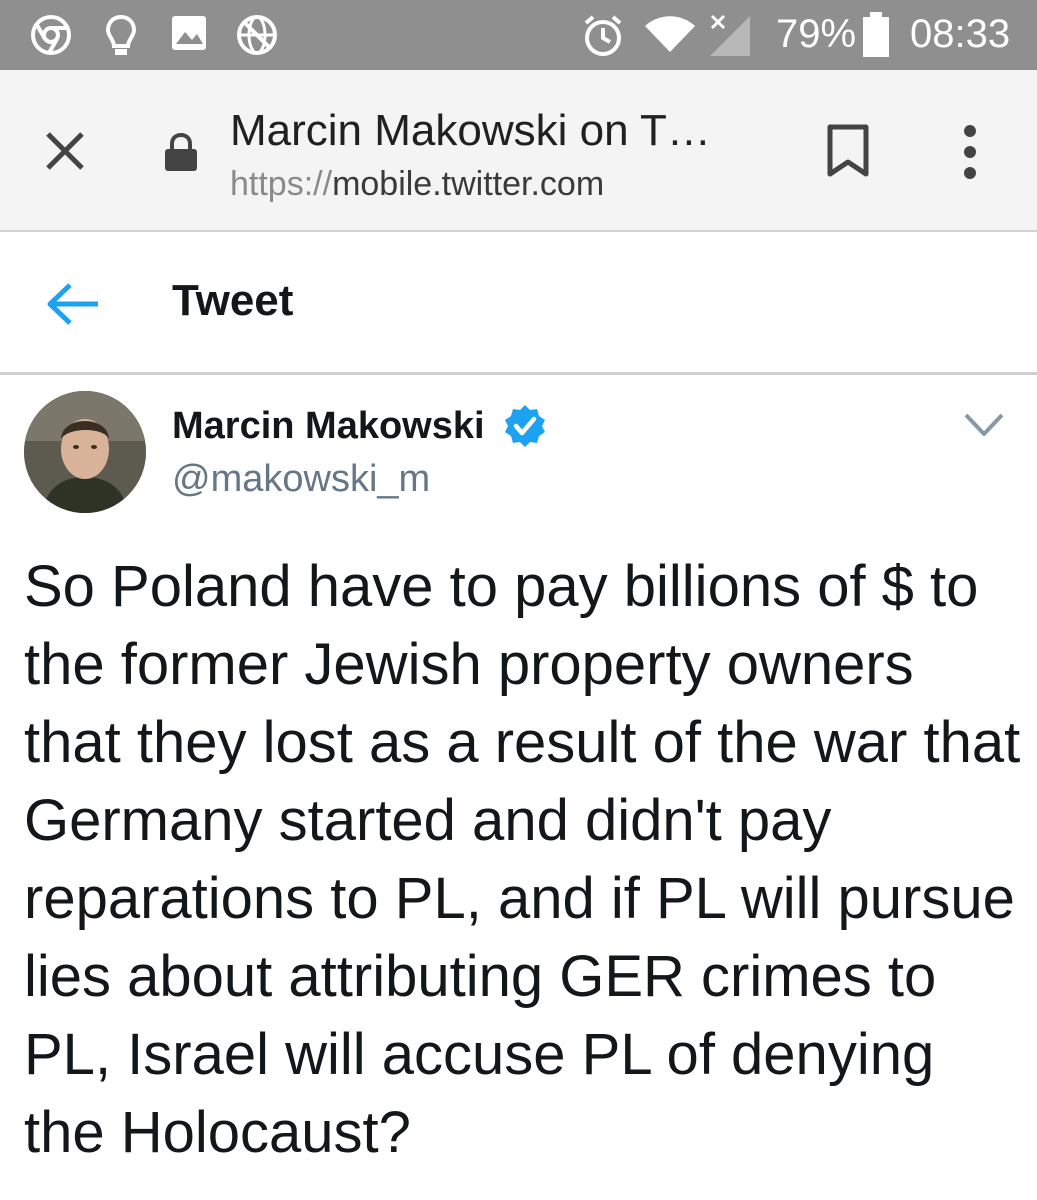  Describe the element at coordinates (984, 427) in the screenshot. I see `chevron-down-icon` at that location.